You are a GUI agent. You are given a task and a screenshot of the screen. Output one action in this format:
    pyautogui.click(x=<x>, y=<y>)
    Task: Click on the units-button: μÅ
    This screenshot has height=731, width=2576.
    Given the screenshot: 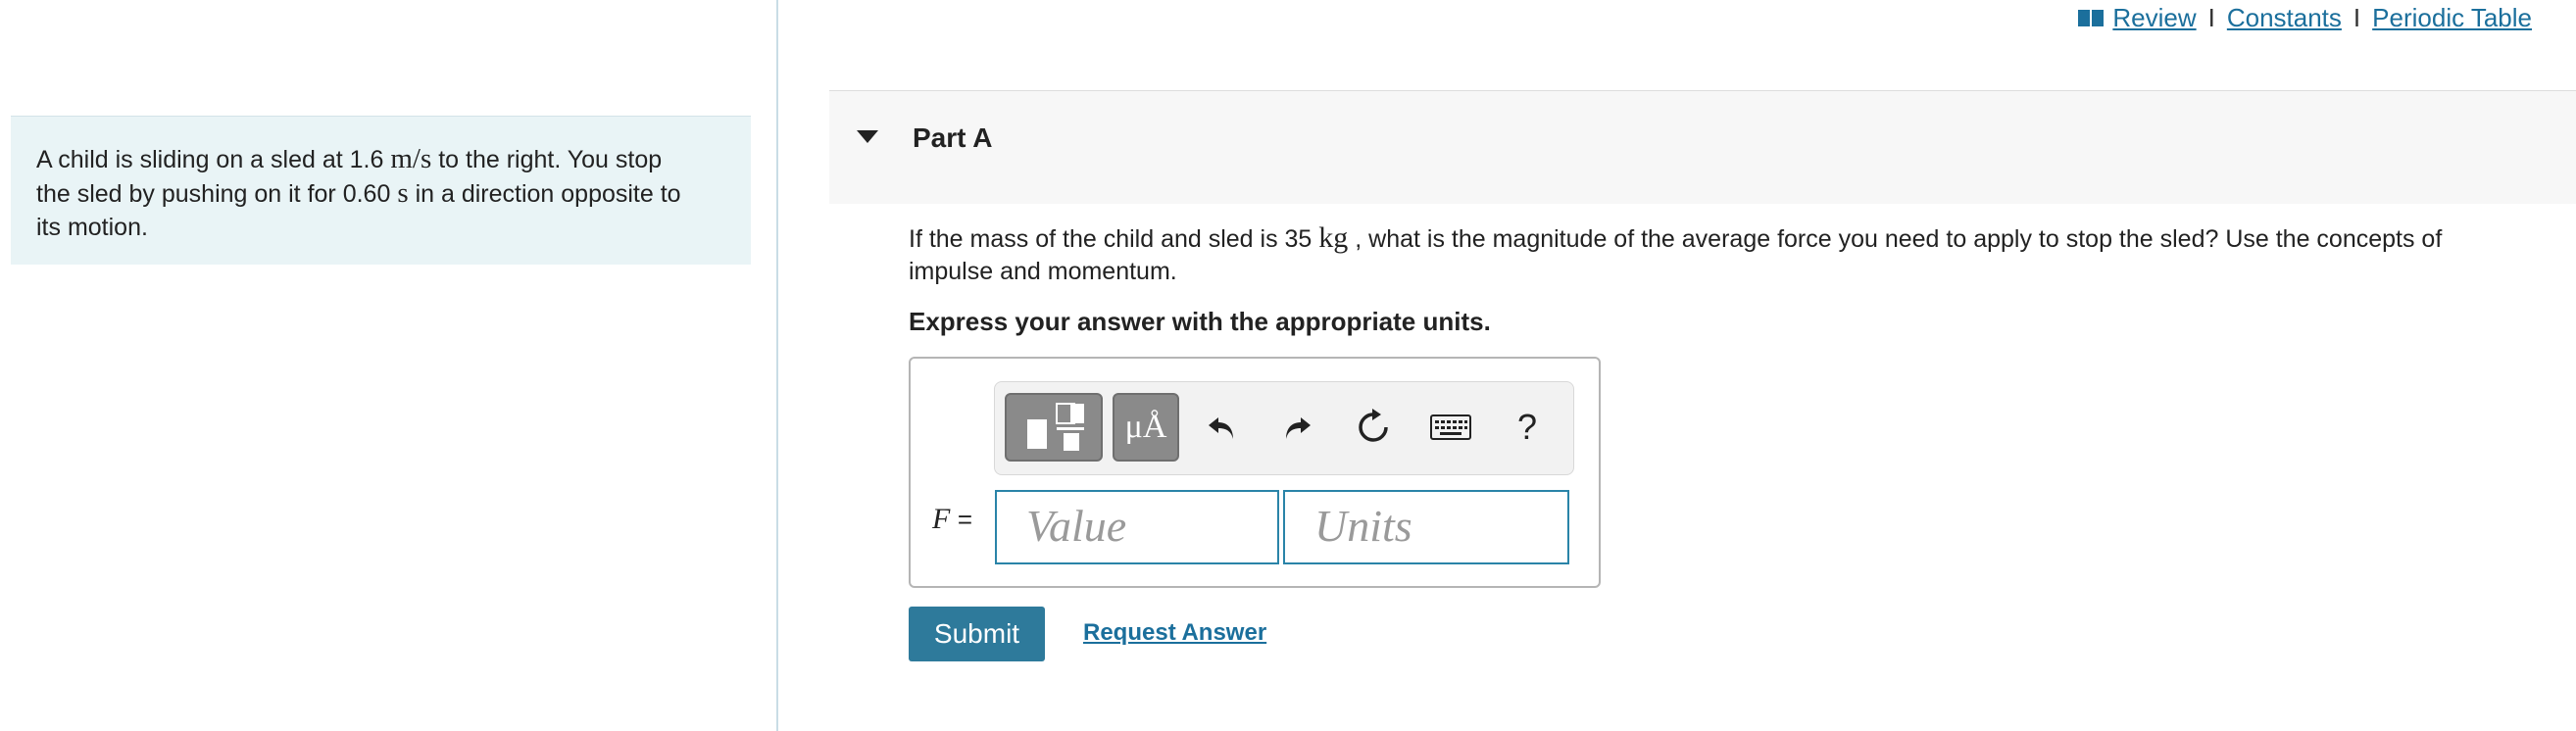 What is the action you would take?
    pyautogui.click(x=1146, y=427)
    